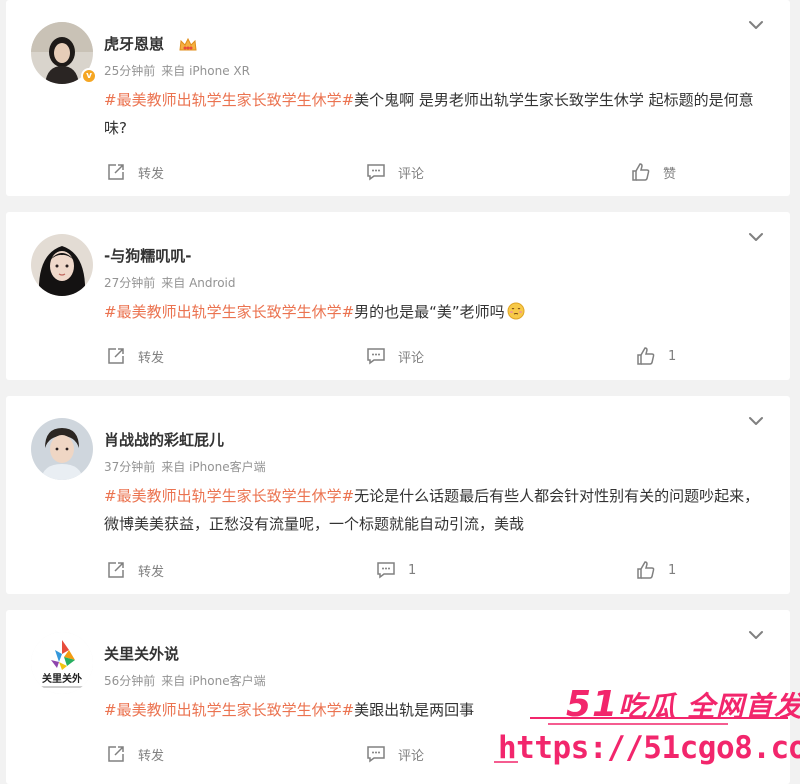 The width and height of the screenshot is (800, 784). I want to click on post-text: 男的也是最“美”老师吗, so click(429, 312).